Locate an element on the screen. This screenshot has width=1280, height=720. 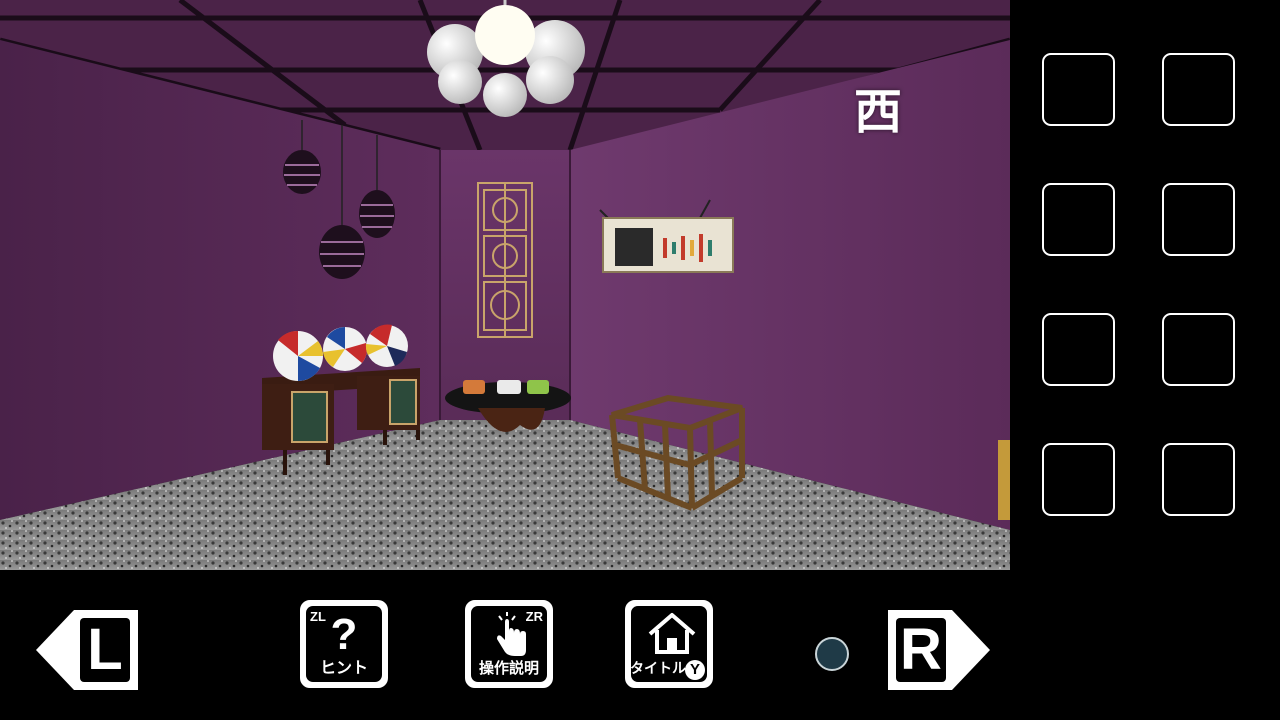
return-to-title-button: タイトルへ Y is located at coordinates (669, 644).